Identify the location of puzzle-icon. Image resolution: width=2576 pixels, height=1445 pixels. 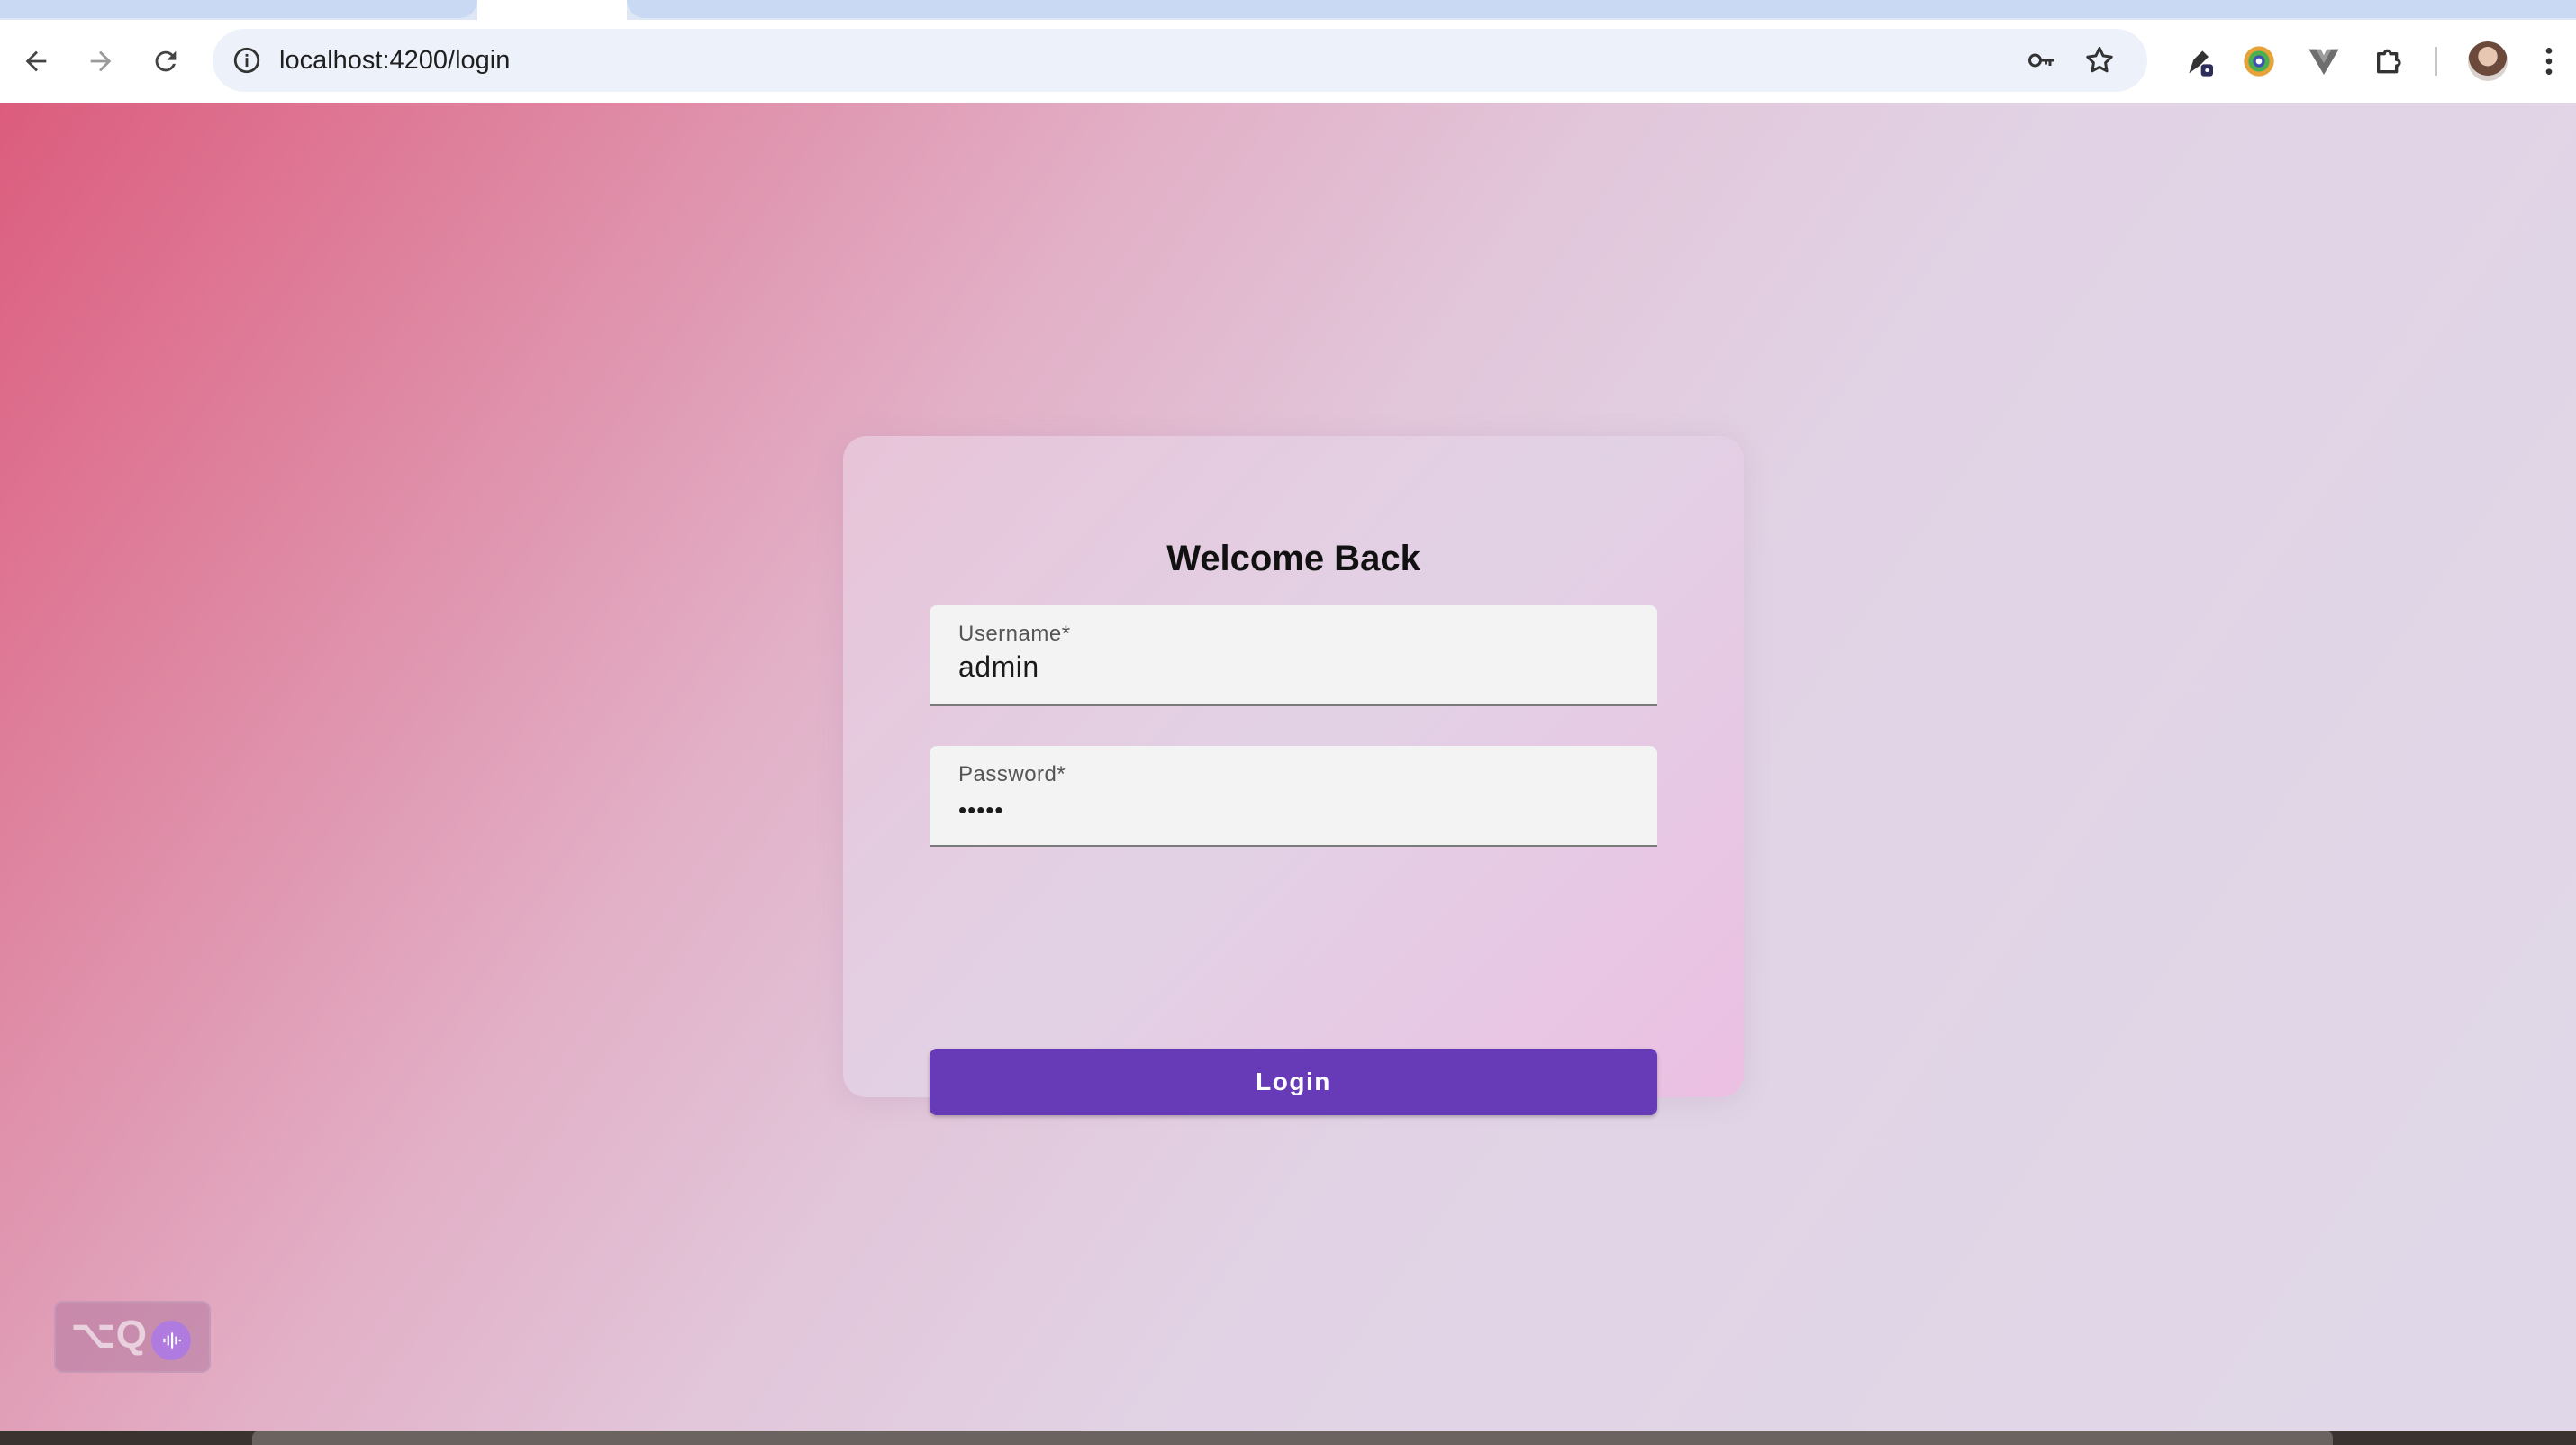
(2390, 61).